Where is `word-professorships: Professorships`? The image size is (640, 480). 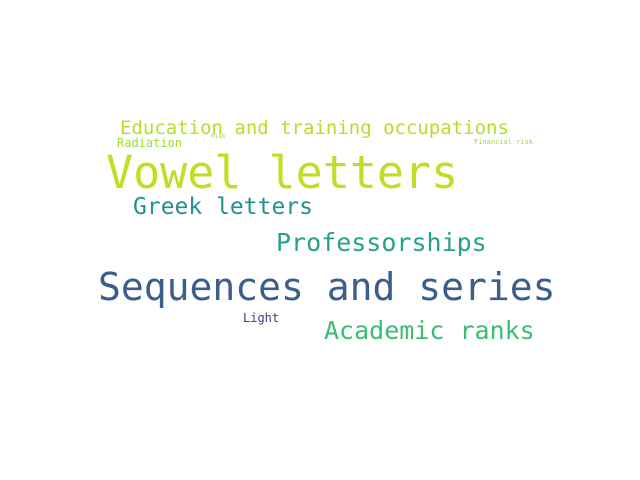
word-professorships: Professorships is located at coordinates (381, 242).